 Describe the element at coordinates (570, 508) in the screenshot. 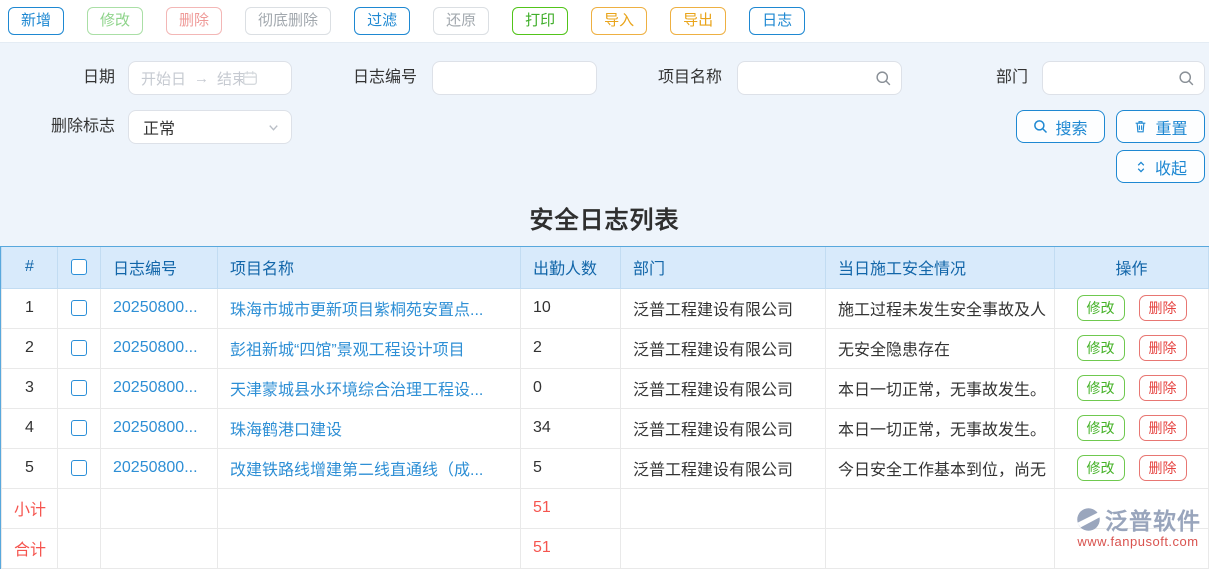

I see `subtotal-attendance: 51` at that location.